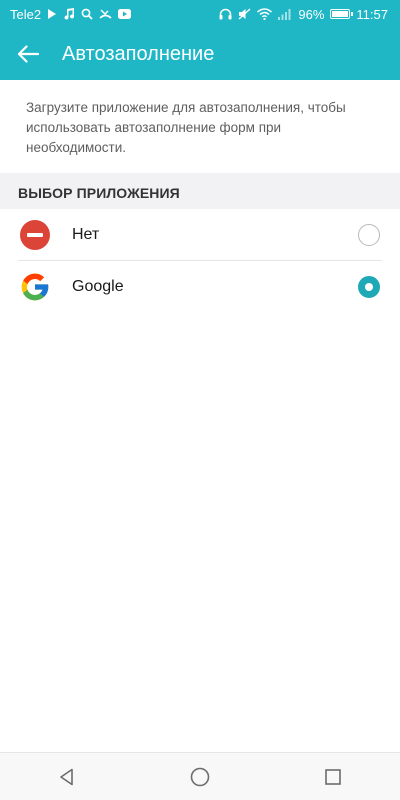 The image size is (400, 800). Describe the element at coordinates (200, 287) in the screenshot. I see `list-item-google: Google` at that location.